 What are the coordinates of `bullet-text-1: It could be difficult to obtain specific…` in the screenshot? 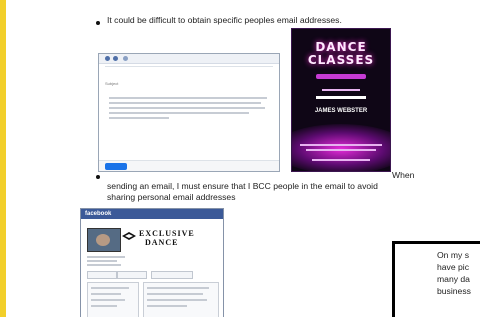 It's located at (224, 20).